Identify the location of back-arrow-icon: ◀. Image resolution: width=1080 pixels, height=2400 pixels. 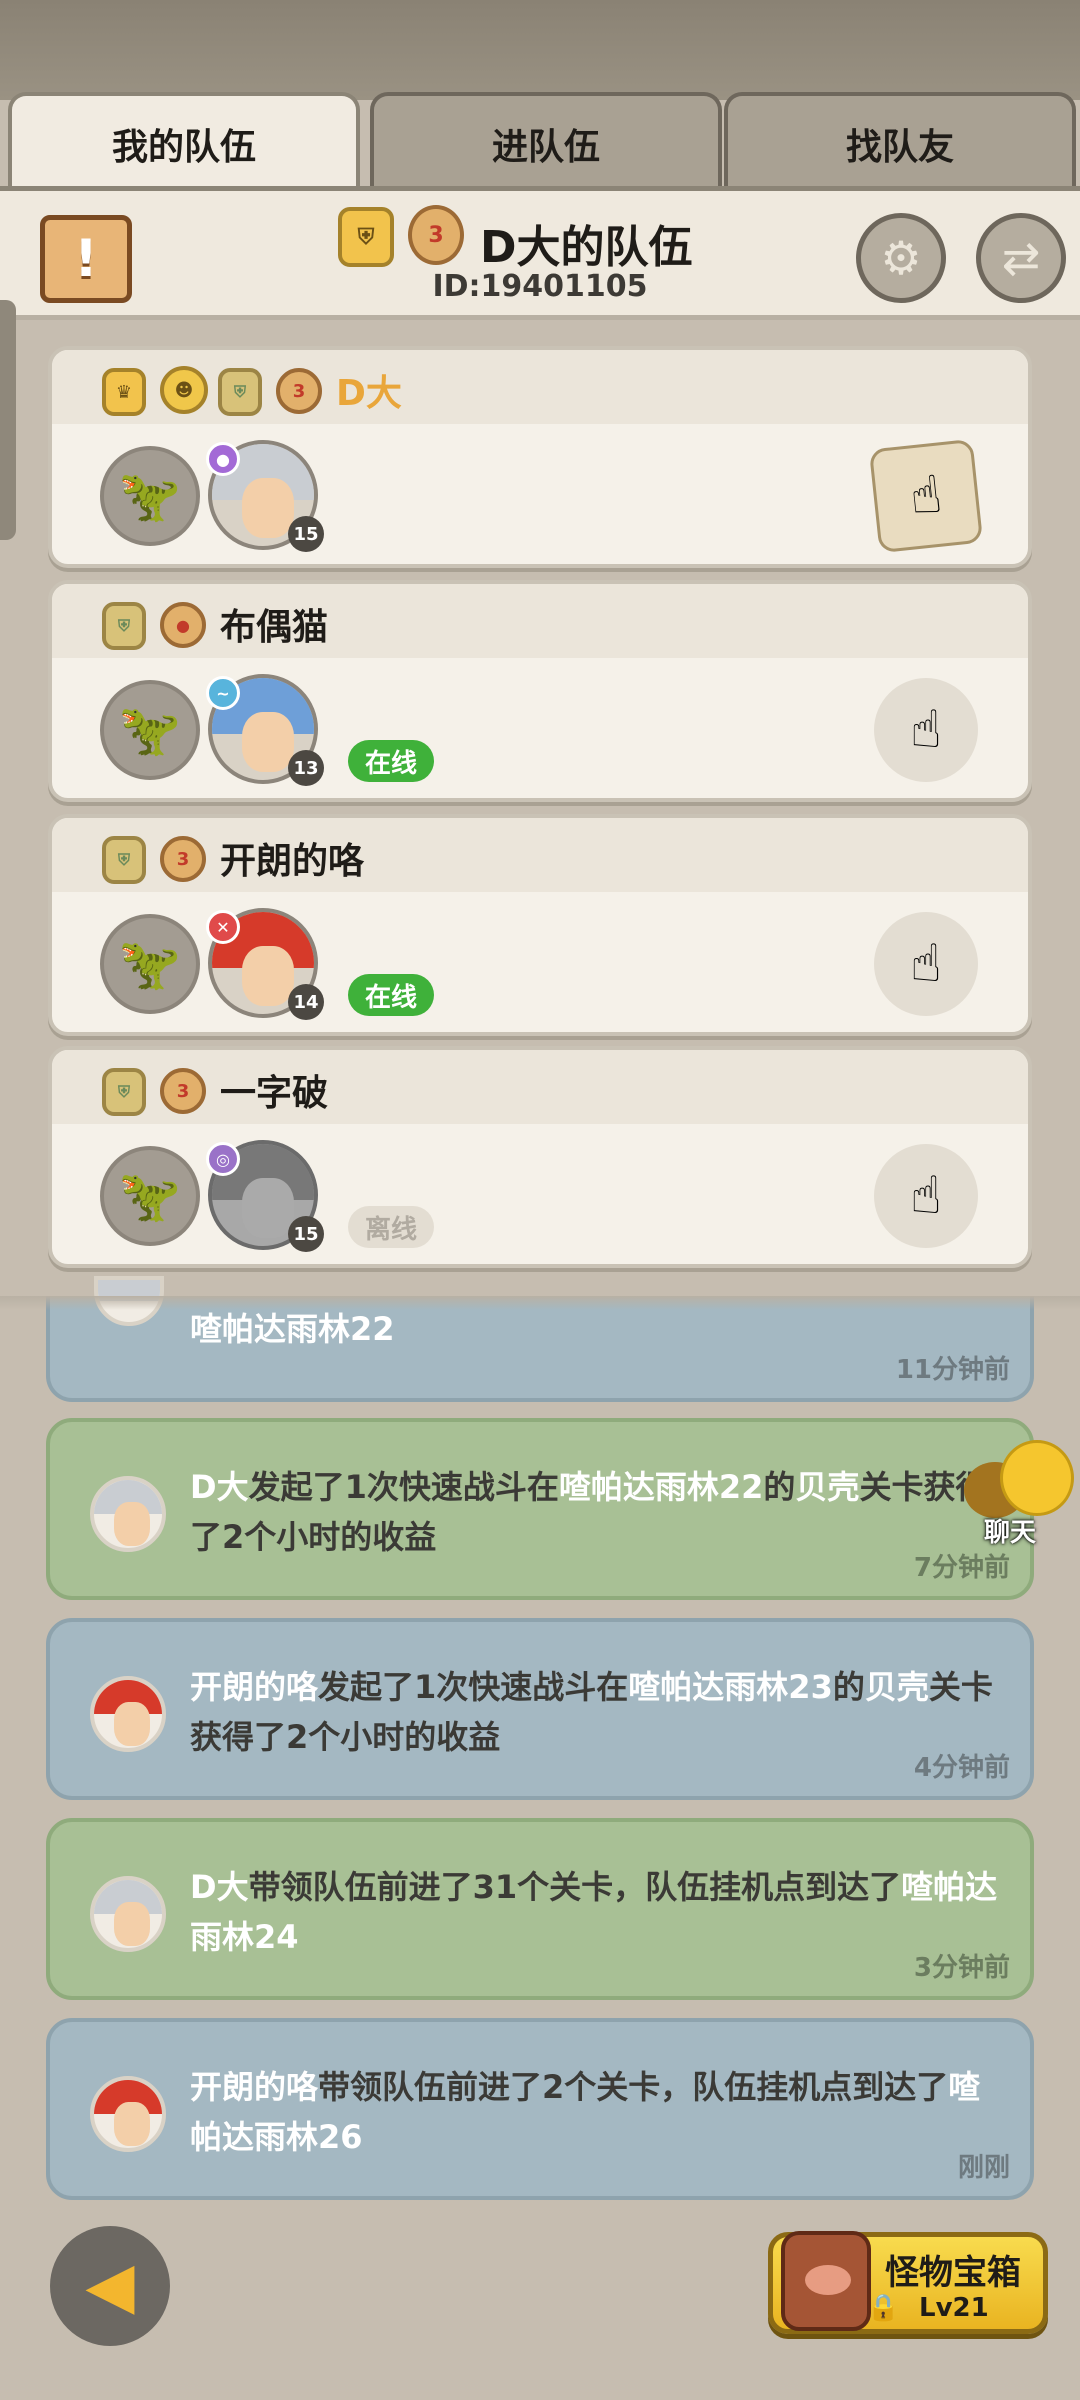
(110, 2286).